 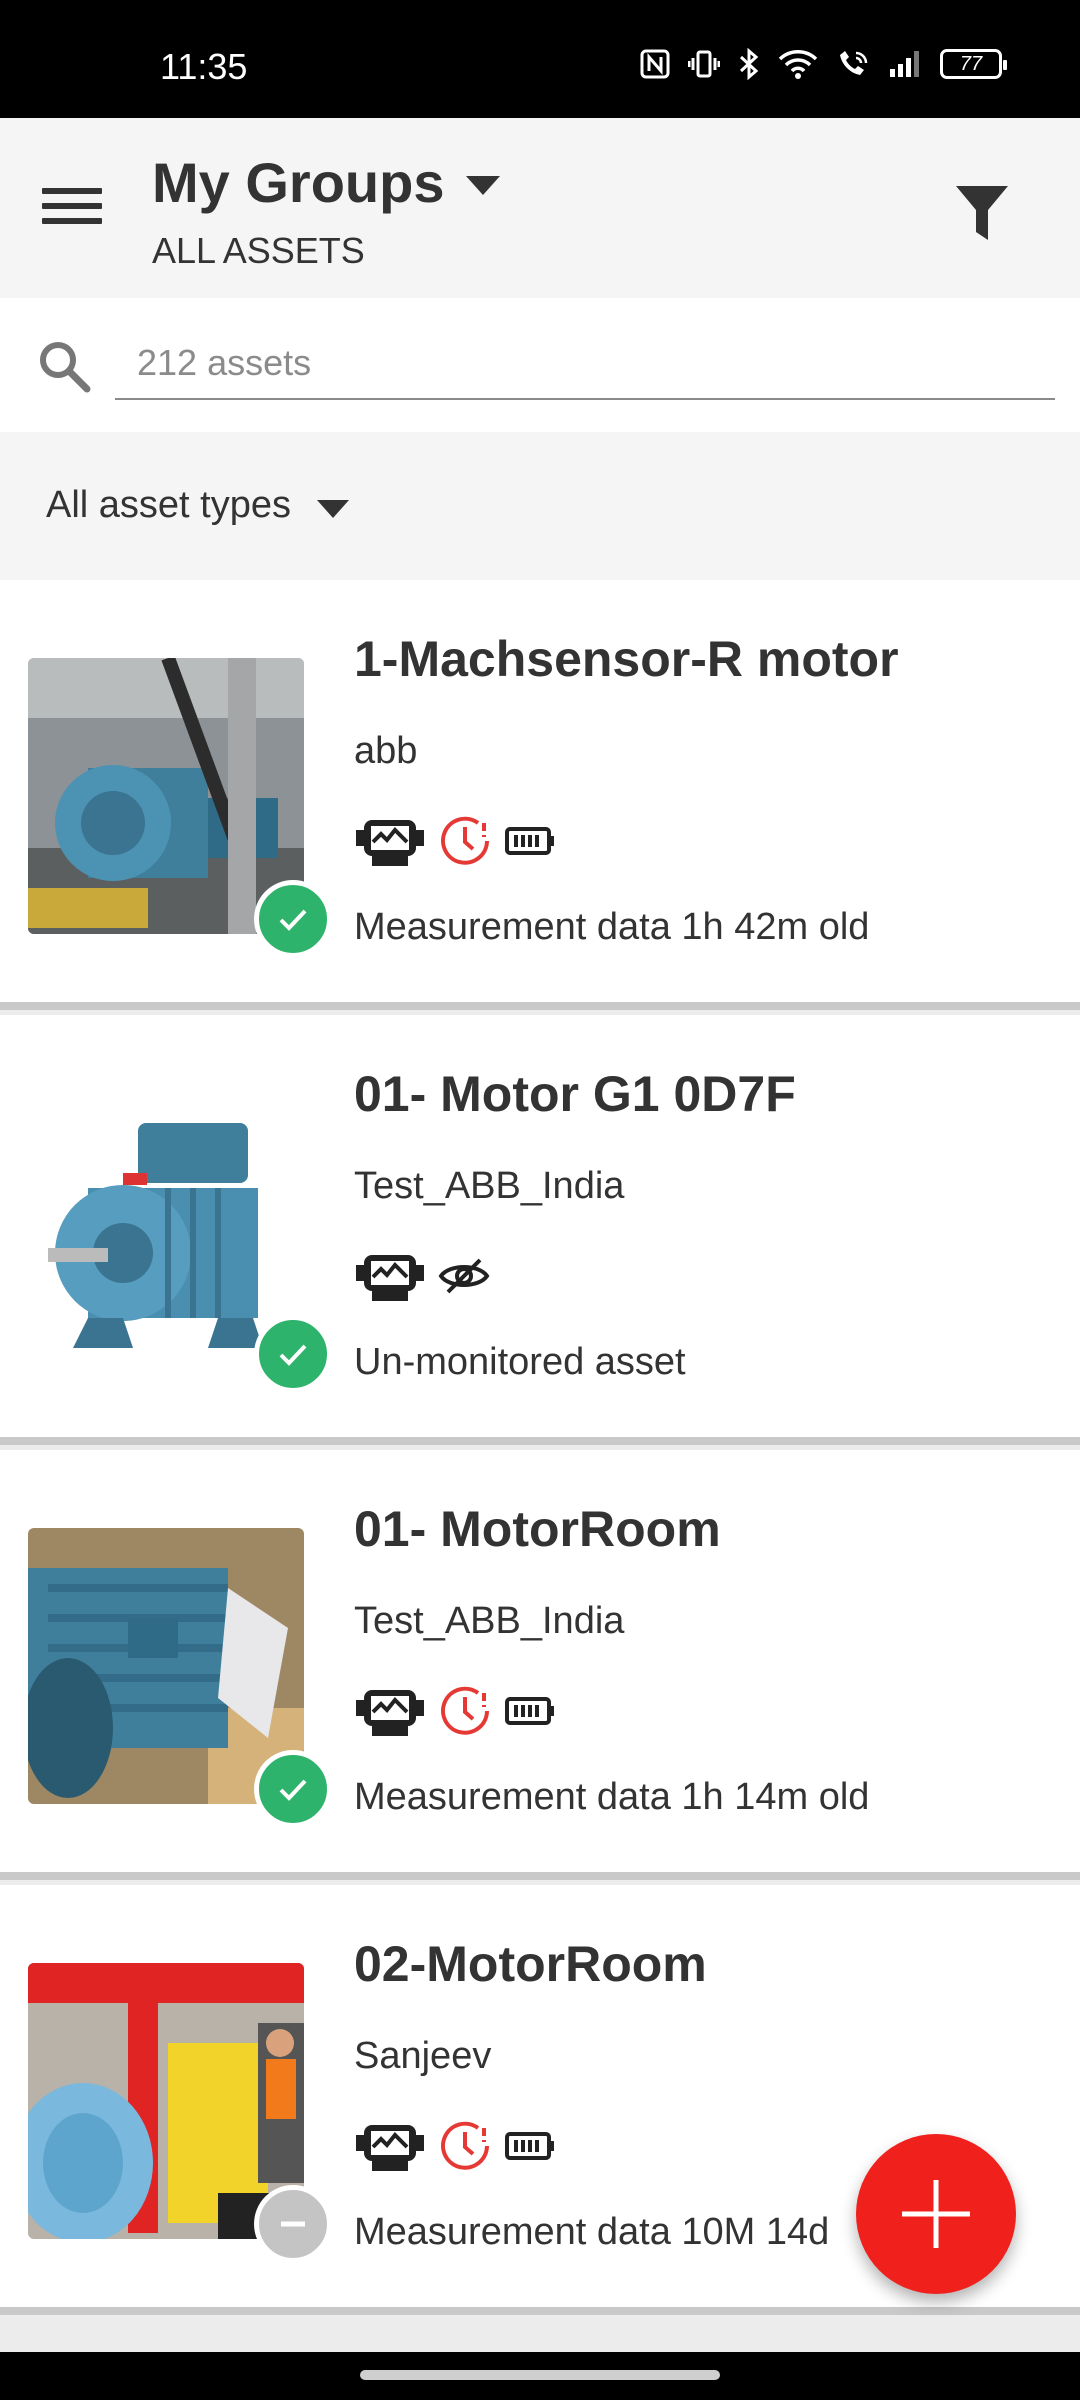 I want to click on search-bar, so click(x=540, y=365).